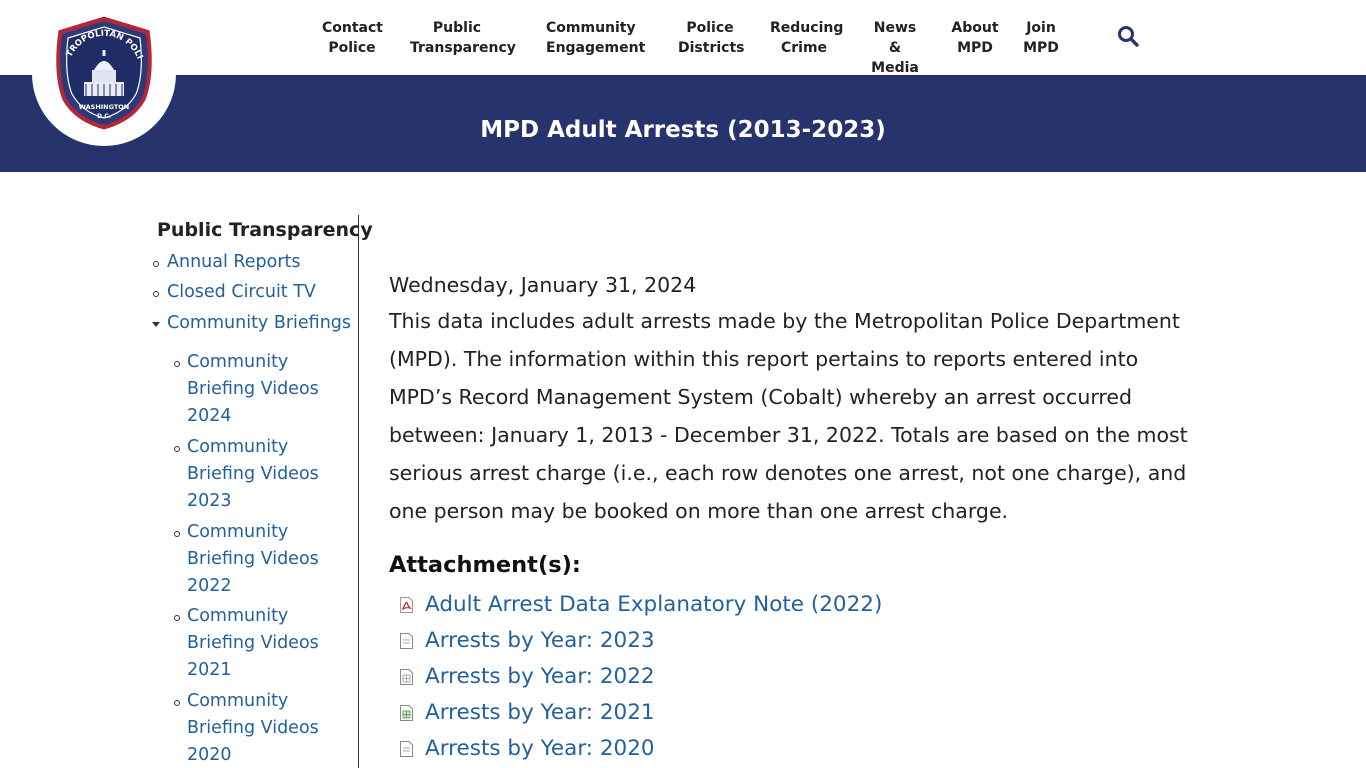 Image resolution: width=1366 pixels, height=768 pixels. What do you see at coordinates (209, 416) in the screenshot?
I see `subitem-label: 2024` at bounding box center [209, 416].